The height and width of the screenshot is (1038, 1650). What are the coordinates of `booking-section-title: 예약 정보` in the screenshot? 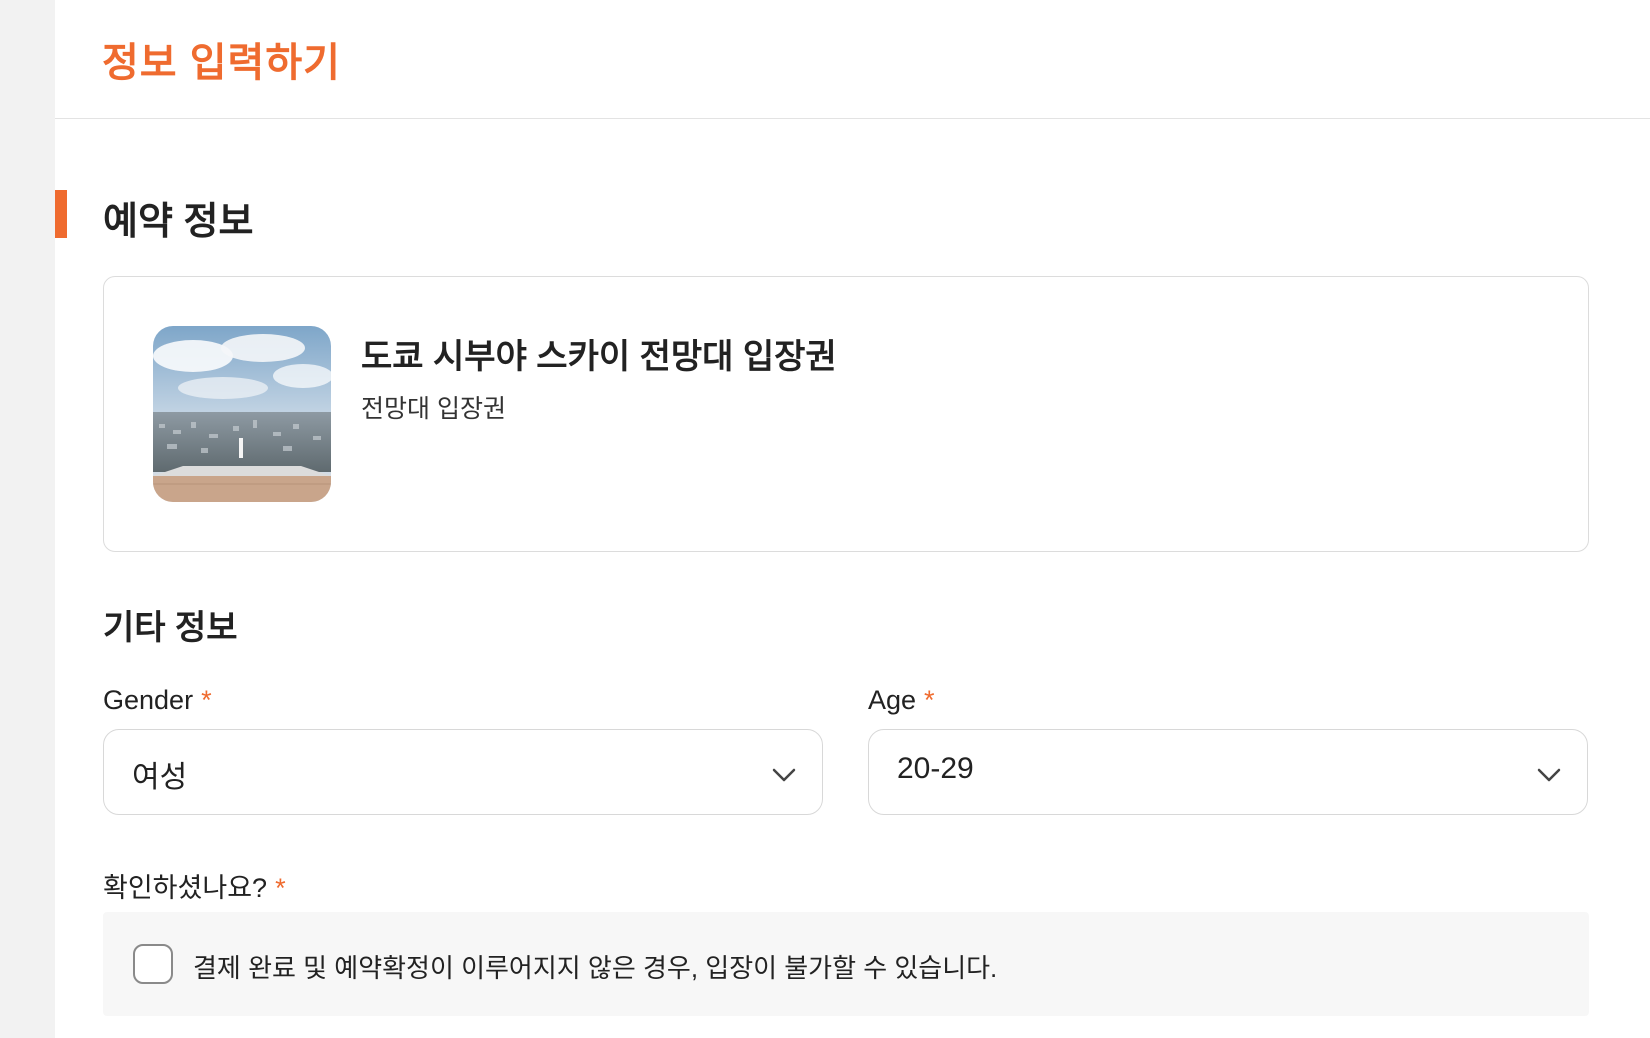 It's located at (178, 222).